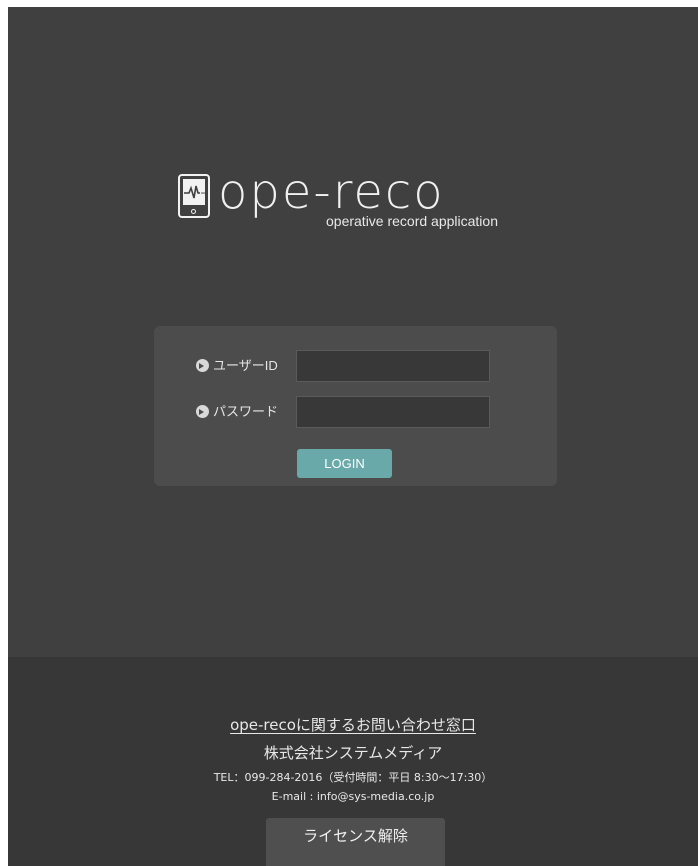 This screenshot has height=866, width=698. I want to click on email-info: E-mail : info@sys-media.co.jp, so click(353, 796).